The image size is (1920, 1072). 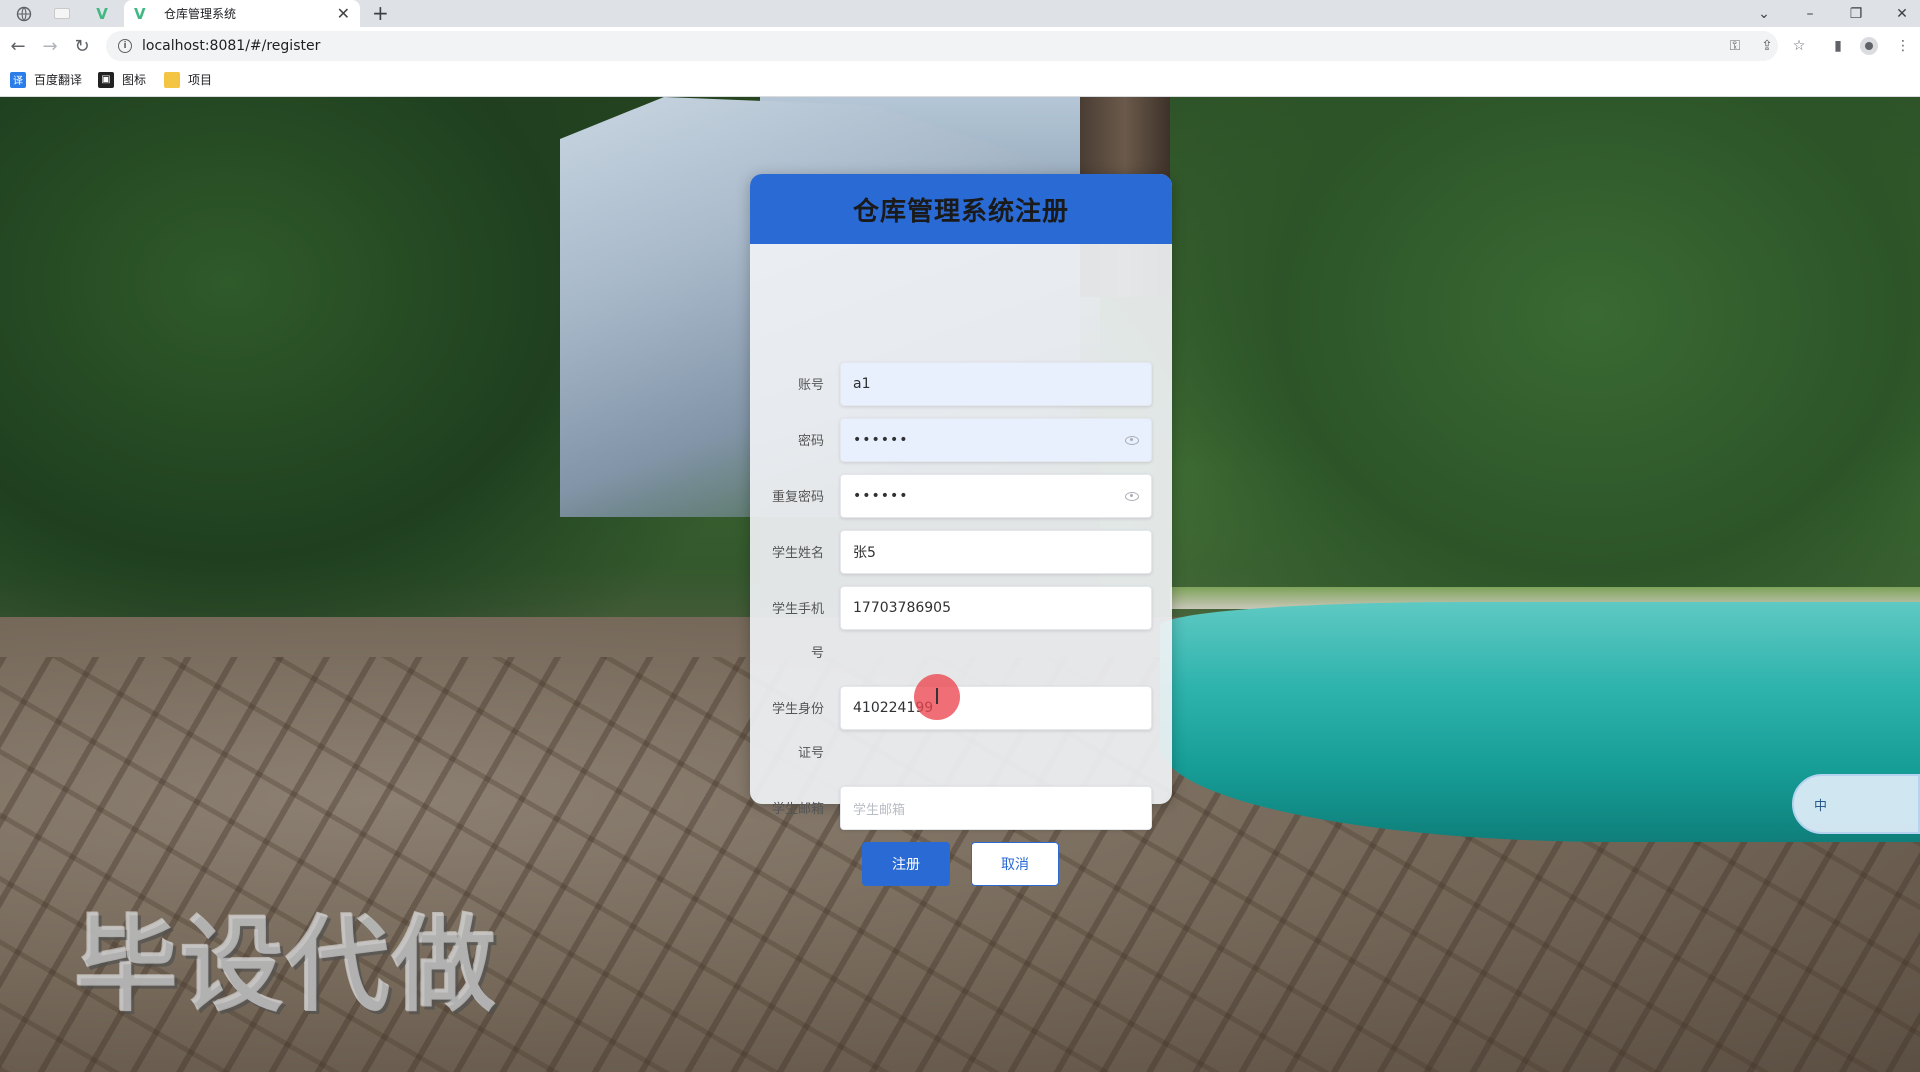 I want to click on new-tab-icon: +, so click(x=380, y=13).